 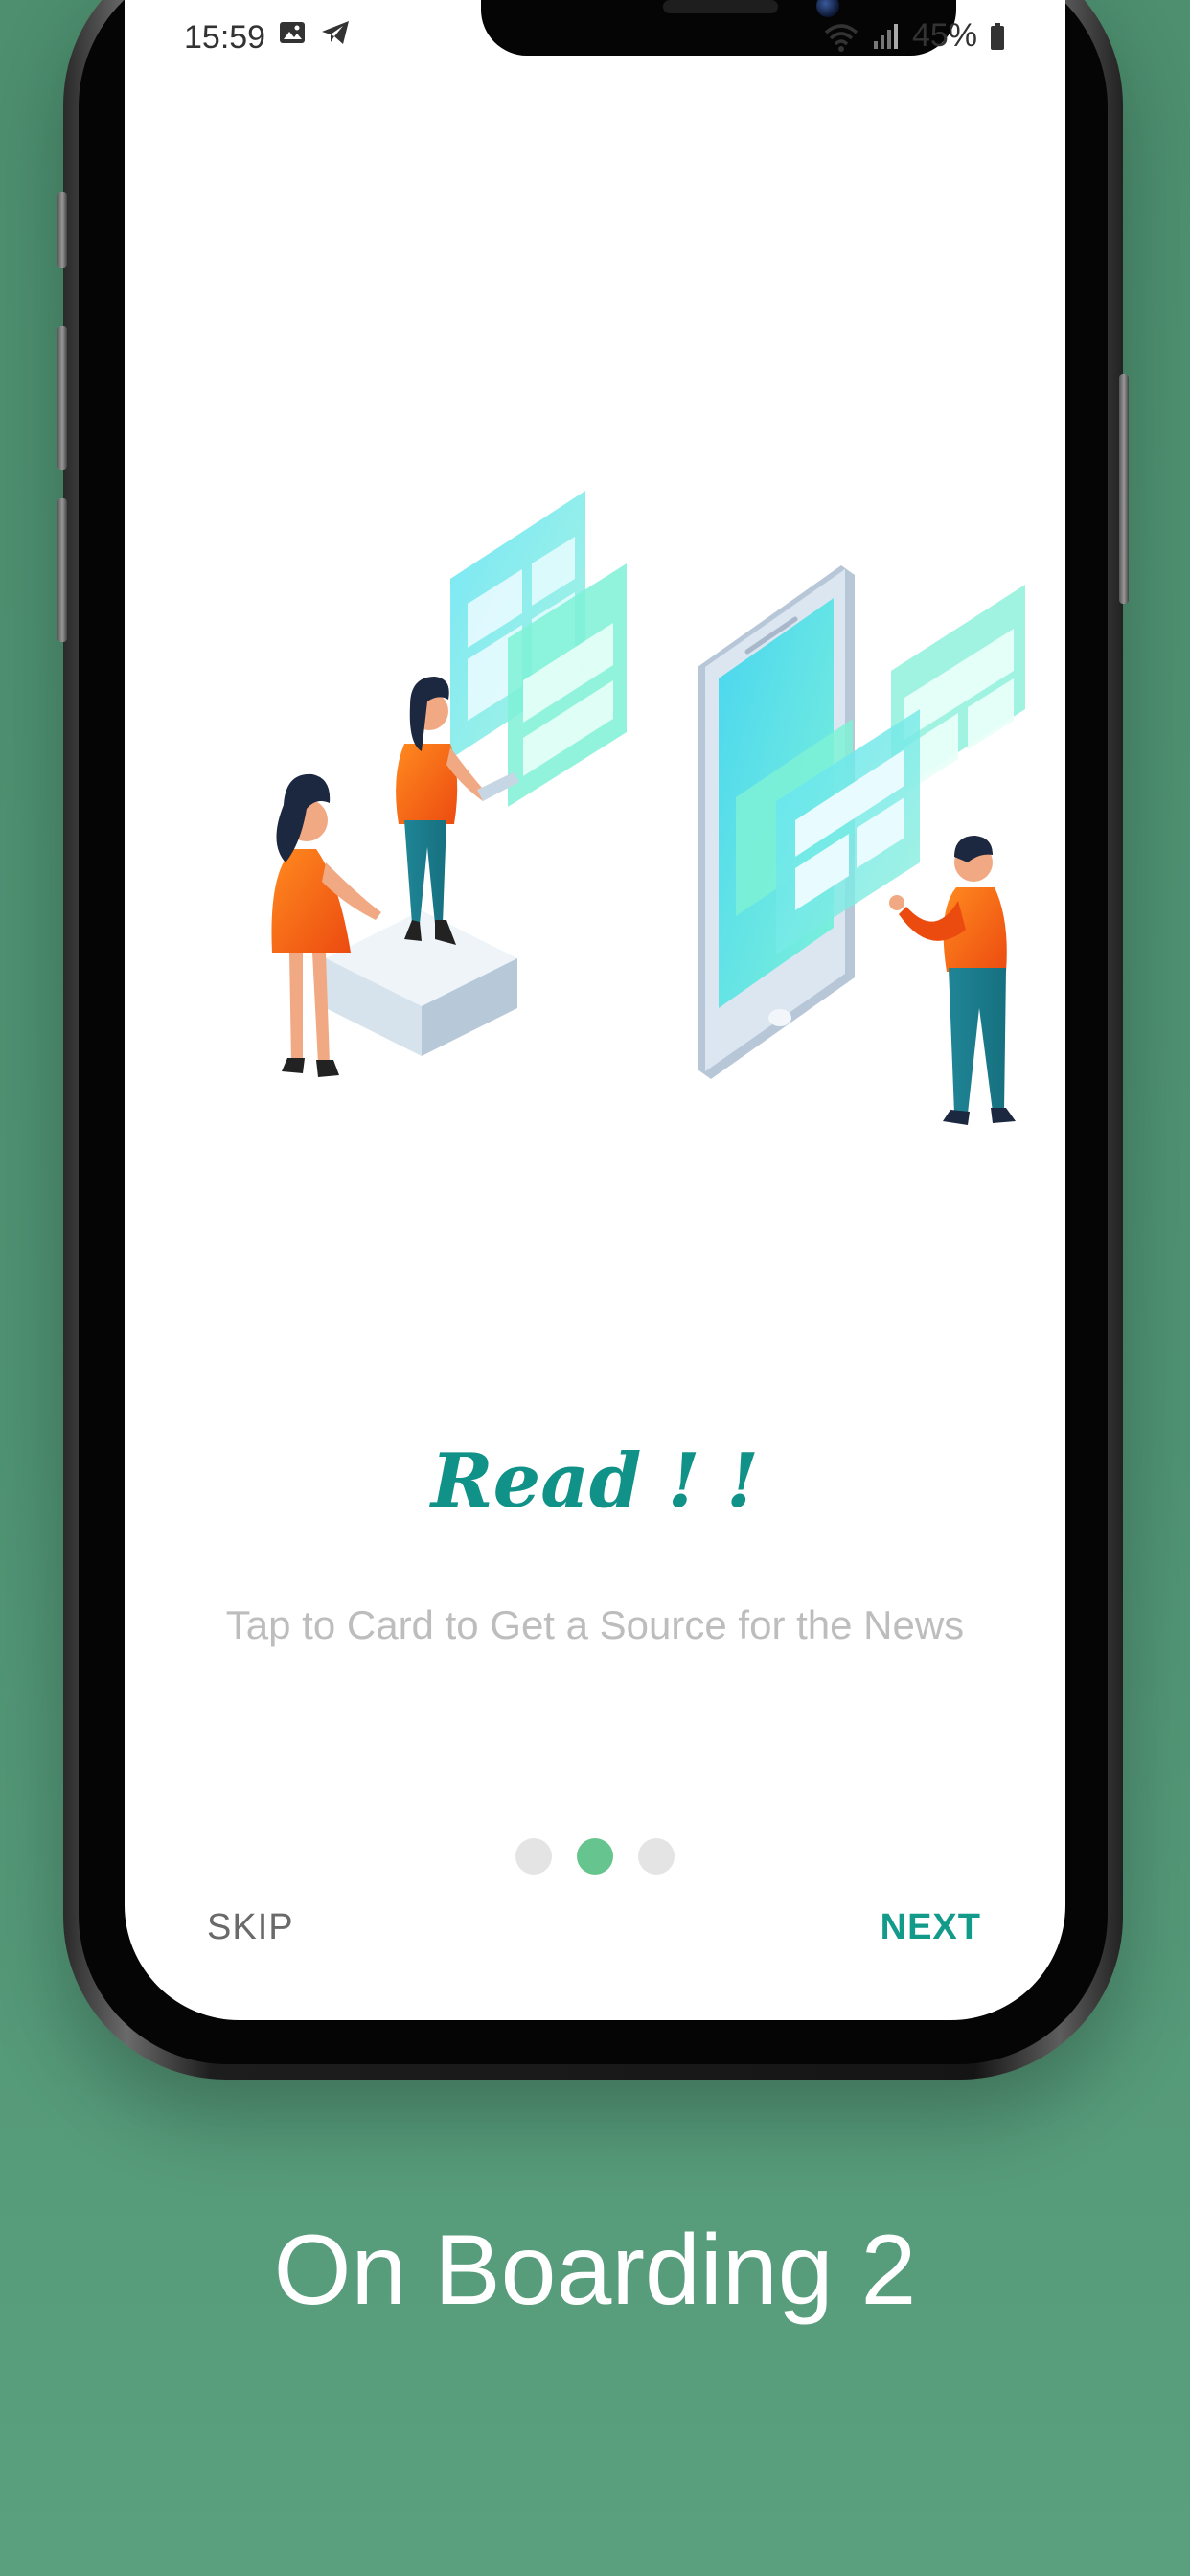 What do you see at coordinates (62, 230) in the screenshot?
I see `mute-switch` at bounding box center [62, 230].